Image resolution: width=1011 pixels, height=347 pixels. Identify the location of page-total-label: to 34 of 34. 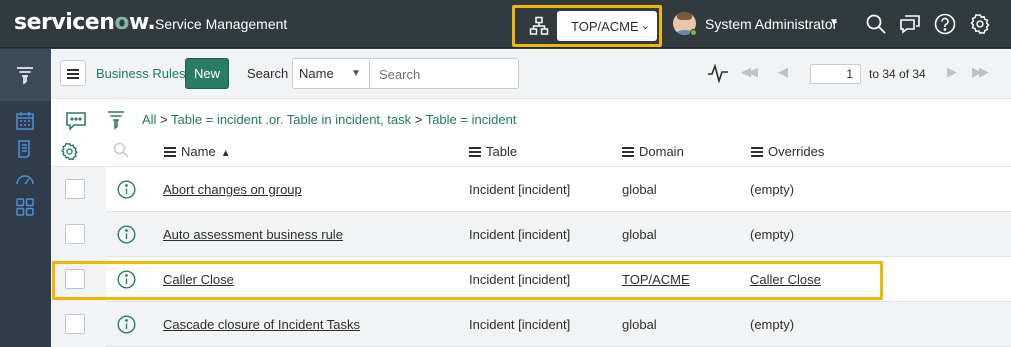
(897, 74).